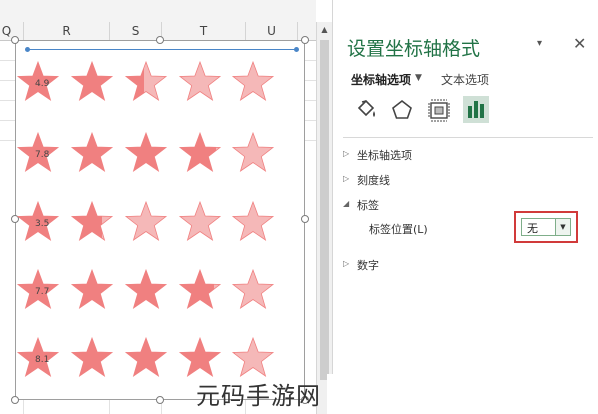 The image size is (598, 414). Describe the element at coordinates (381, 79) in the screenshot. I see `tab-axis-options: 坐标轴选项` at that location.